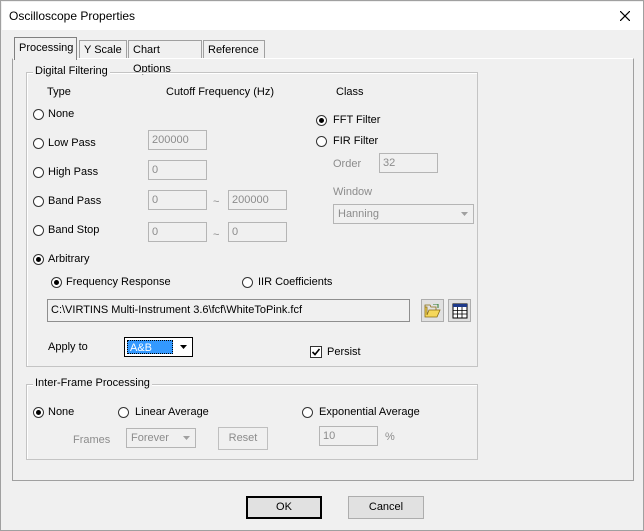 The height and width of the screenshot is (531, 644). What do you see at coordinates (73, 172) in the screenshot?
I see `radio-high-pass-label: High Pass` at bounding box center [73, 172].